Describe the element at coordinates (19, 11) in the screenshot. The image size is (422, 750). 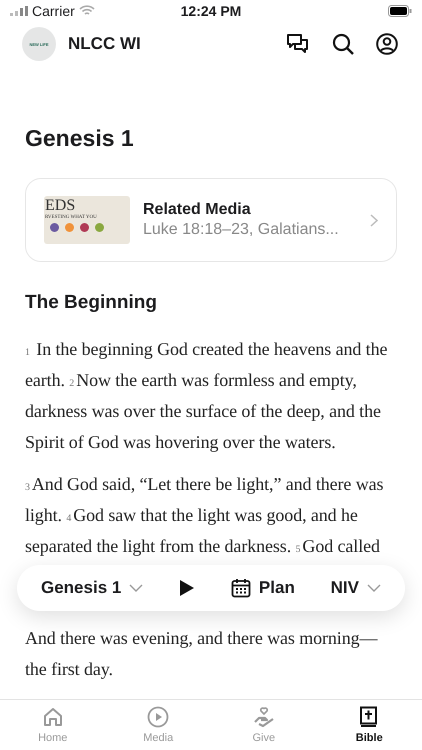
I see `signal-icon` at that location.